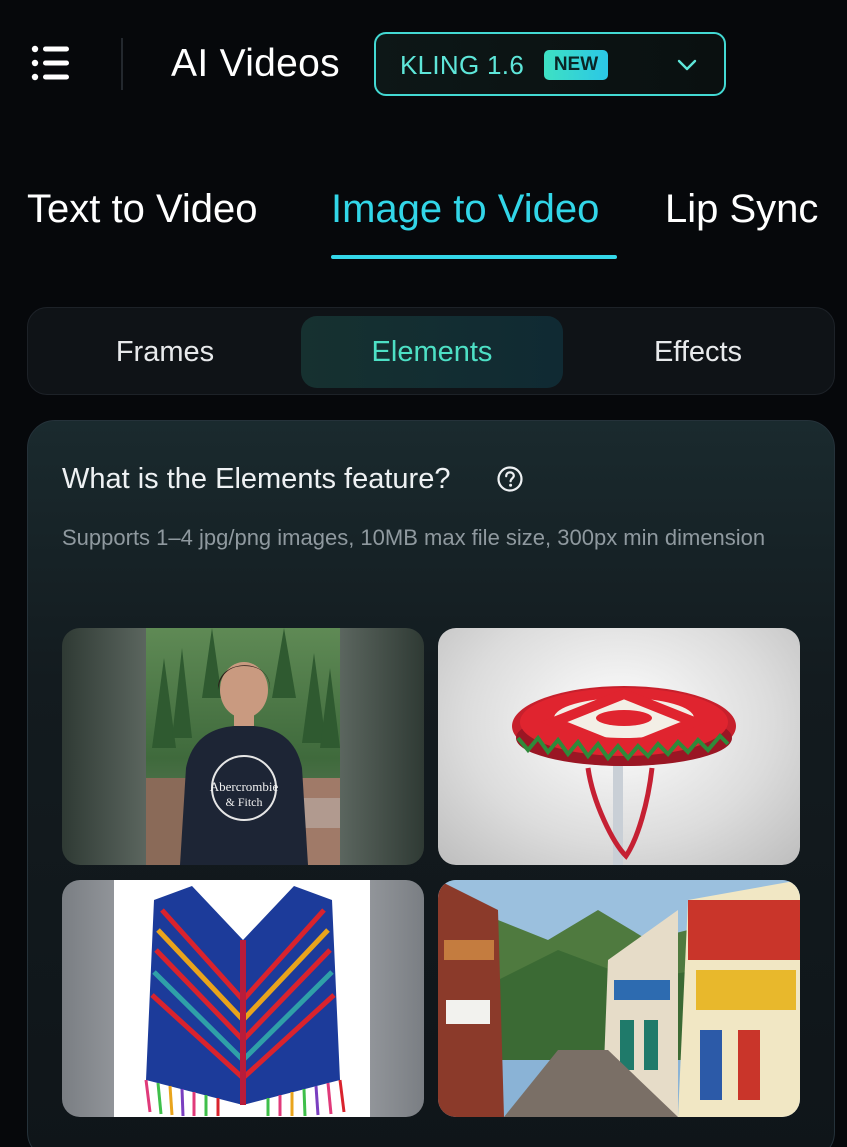 Image resolution: width=847 pixels, height=1147 pixels. What do you see at coordinates (255, 63) in the screenshot?
I see `page-title: AI Videos` at bounding box center [255, 63].